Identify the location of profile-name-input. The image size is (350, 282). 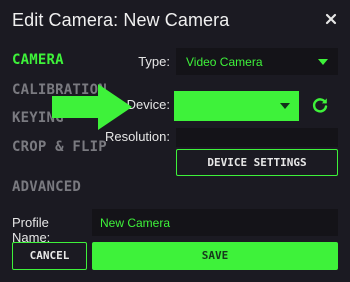
(215, 222).